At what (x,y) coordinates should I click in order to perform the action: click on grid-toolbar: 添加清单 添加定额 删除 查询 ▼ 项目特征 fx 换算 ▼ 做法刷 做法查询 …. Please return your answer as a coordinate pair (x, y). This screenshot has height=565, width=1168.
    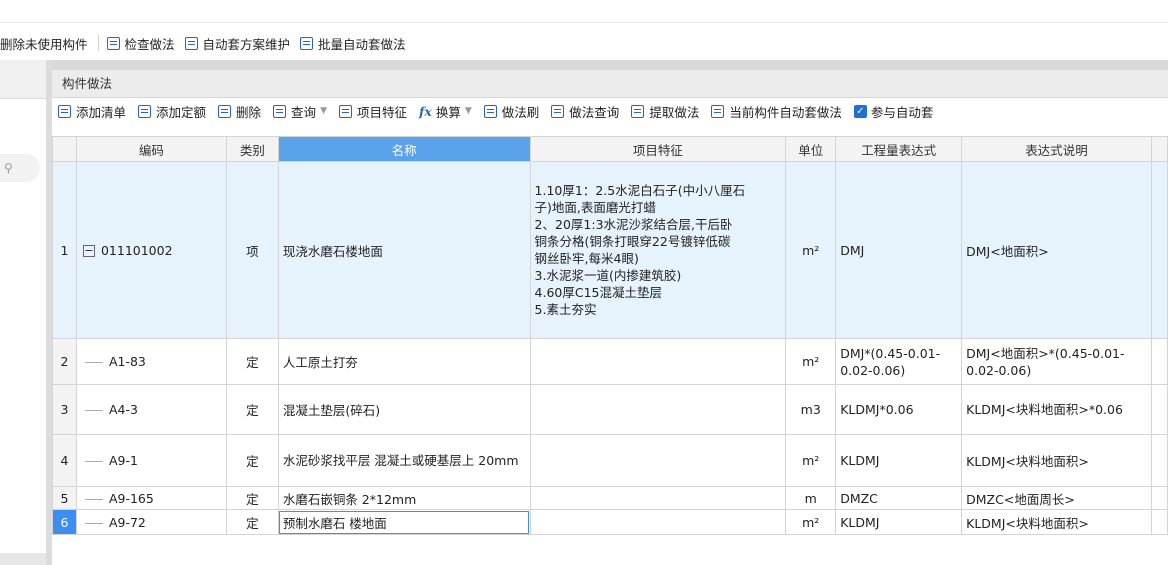
    Looking at the image, I should click on (610, 111).